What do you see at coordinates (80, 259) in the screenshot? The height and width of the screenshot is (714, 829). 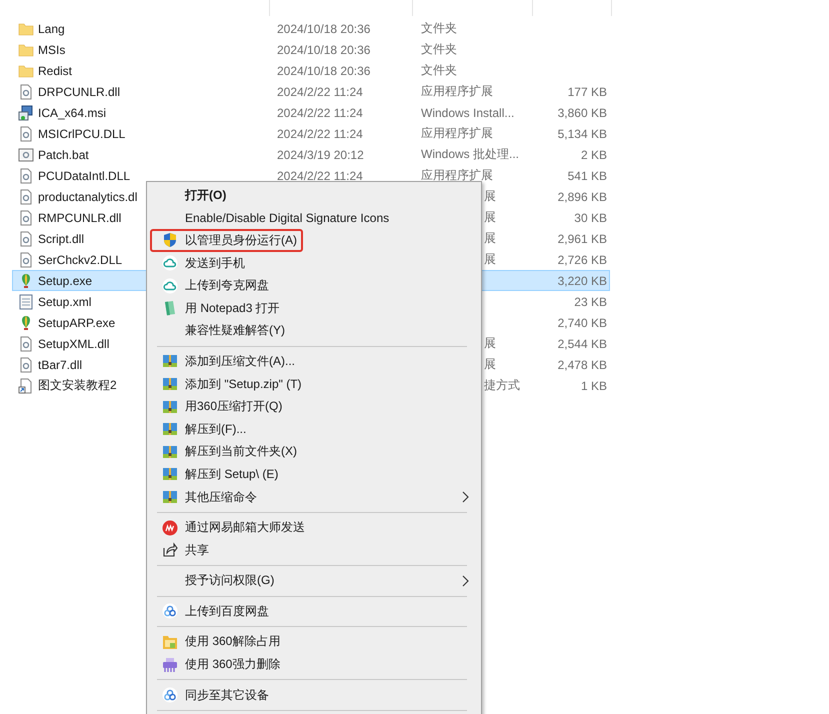 I see `file-name: SerChckv2.DLL` at bounding box center [80, 259].